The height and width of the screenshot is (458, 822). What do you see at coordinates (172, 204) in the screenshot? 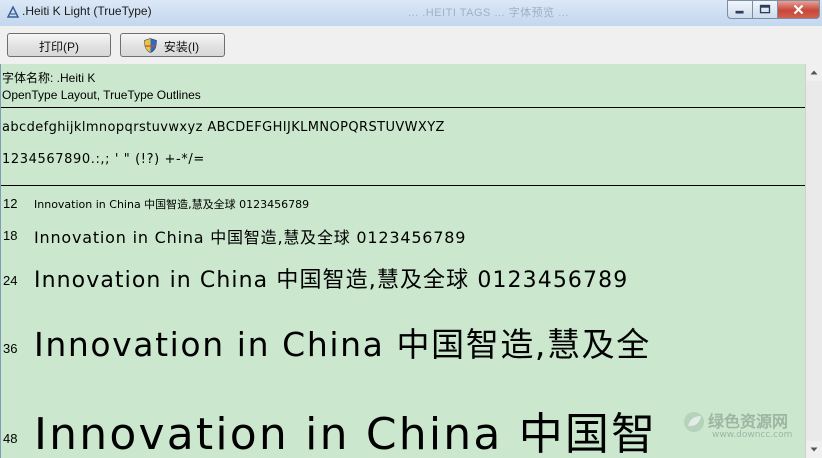
I see `sample-text-12: Innovation in China 中国智造,慧及全球 0123456789` at bounding box center [172, 204].